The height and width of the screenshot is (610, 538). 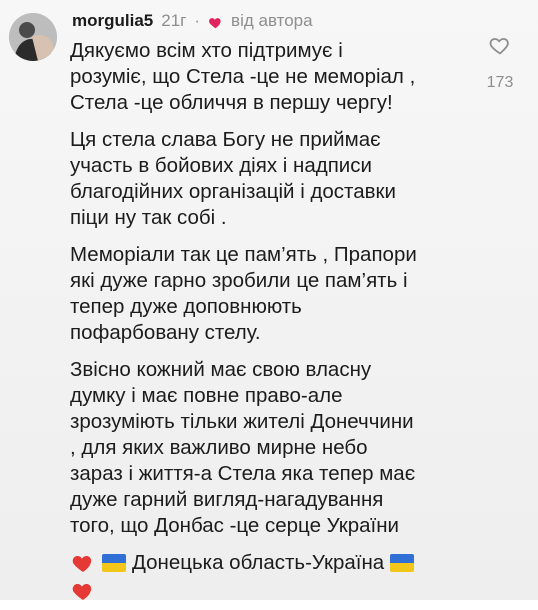 What do you see at coordinates (148, 217) in the screenshot?
I see `comment-line: піци ну так собі .` at bounding box center [148, 217].